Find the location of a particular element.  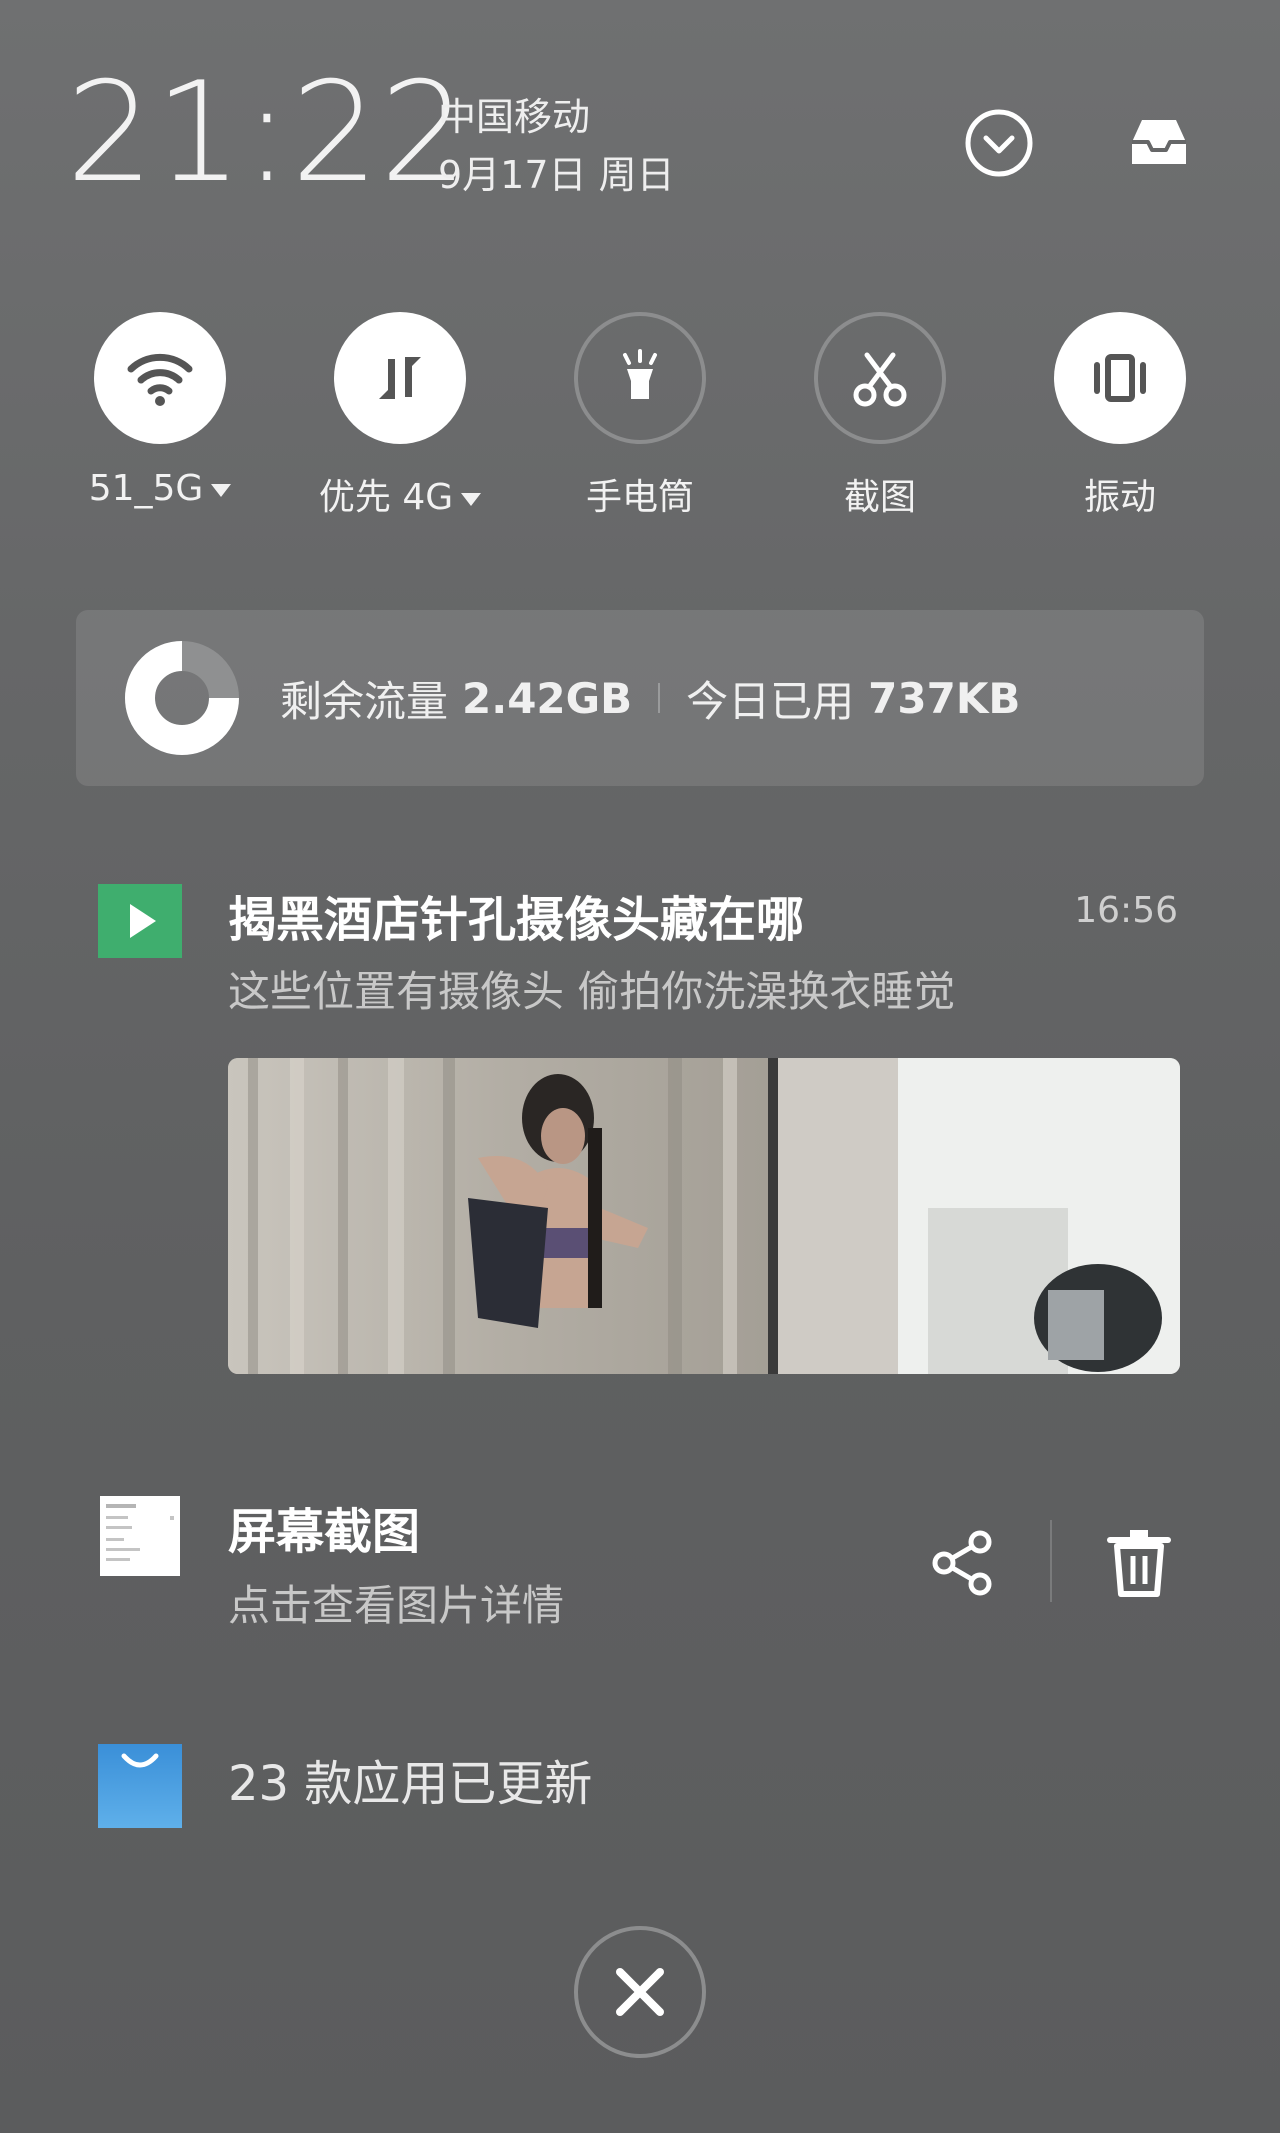

notification-time: 16:56 is located at coordinates (1126, 910).